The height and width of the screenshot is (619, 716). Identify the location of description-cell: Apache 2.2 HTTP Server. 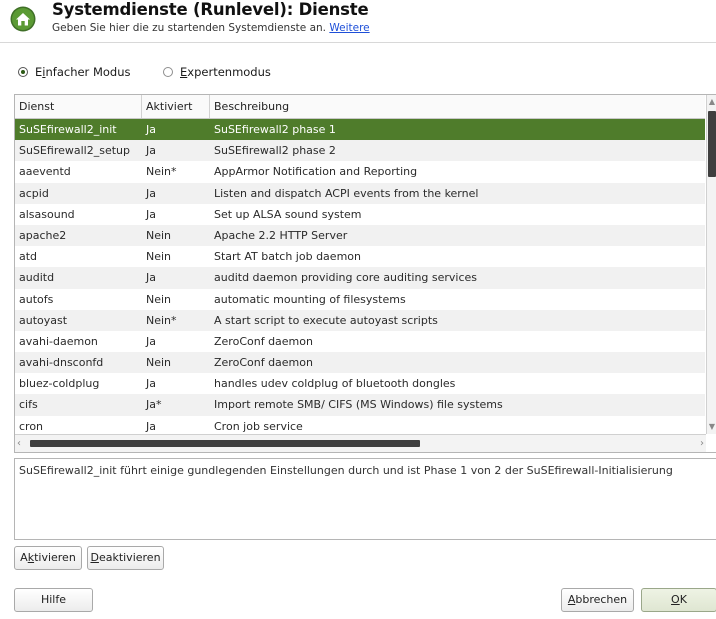
(281, 235).